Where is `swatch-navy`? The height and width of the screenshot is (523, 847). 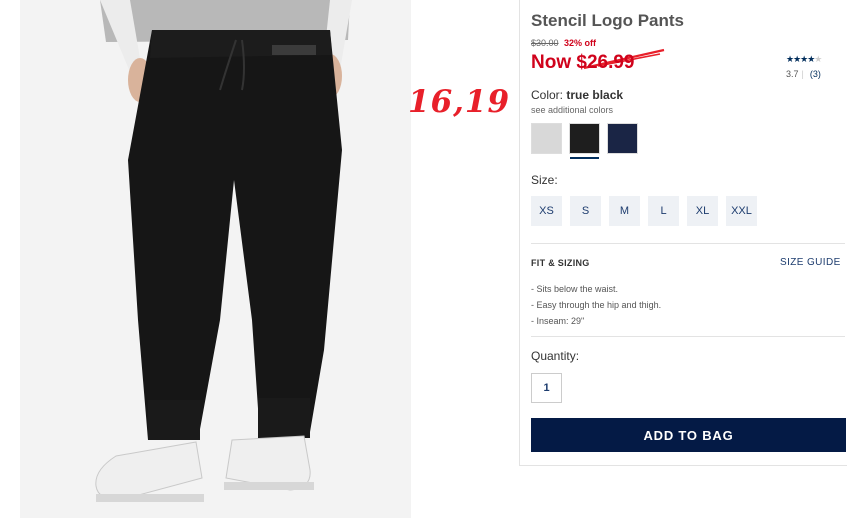 swatch-navy is located at coordinates (622, 138).